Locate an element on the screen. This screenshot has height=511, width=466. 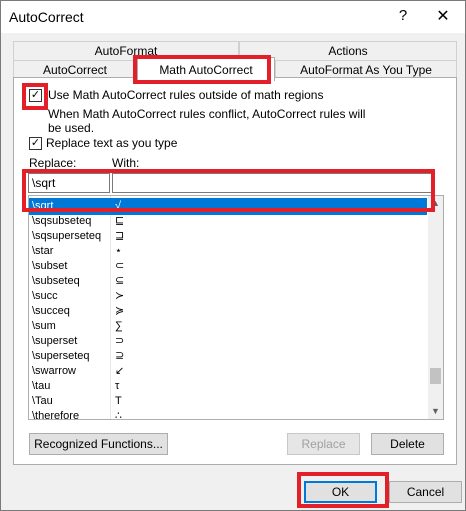
list-item-with: ∴ is located at coordinates (118, 415).